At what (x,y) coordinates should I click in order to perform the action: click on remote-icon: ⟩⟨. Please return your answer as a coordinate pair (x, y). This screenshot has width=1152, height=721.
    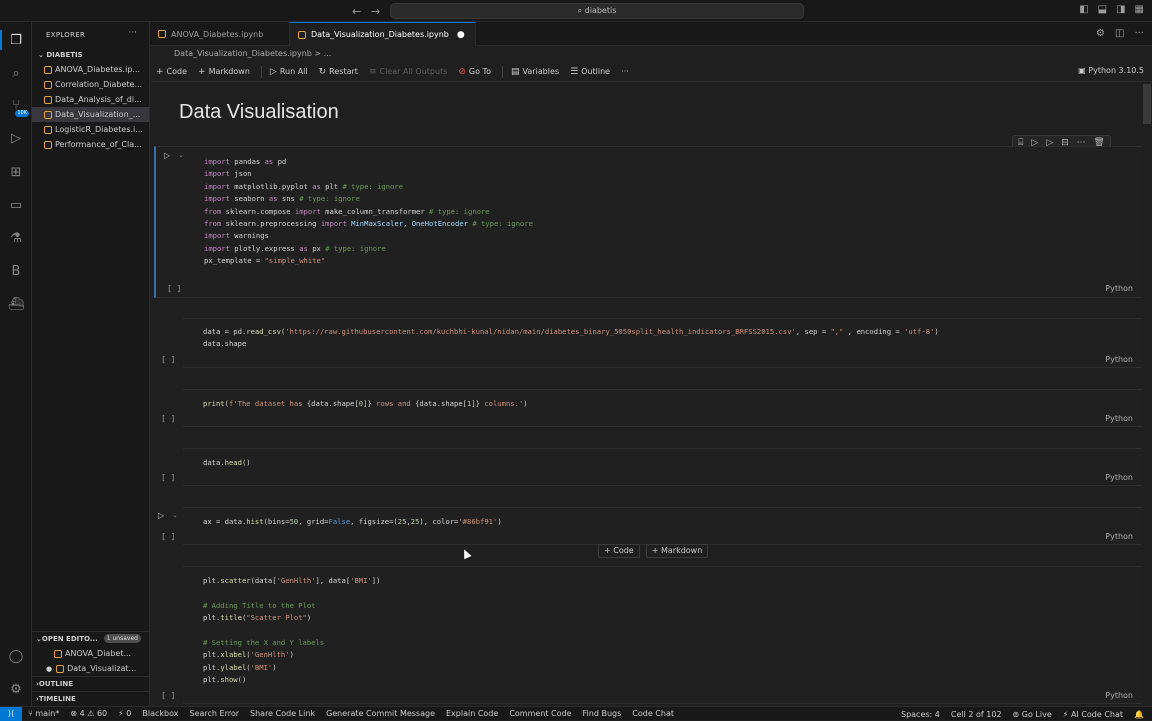
    Looking at the image, I should click on (11, 713).